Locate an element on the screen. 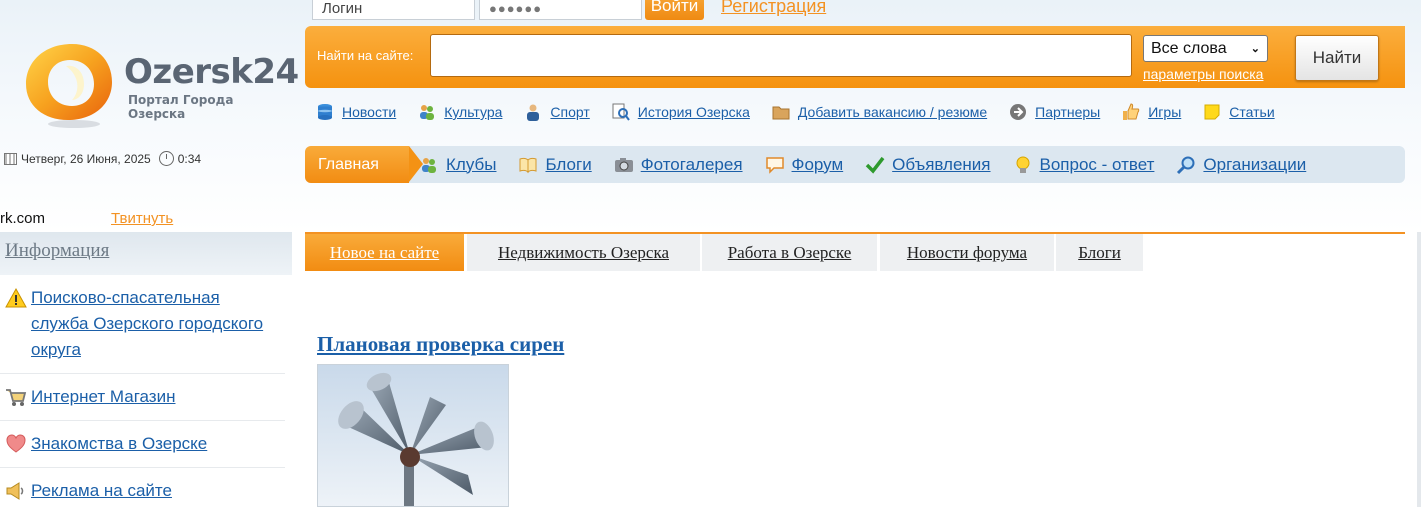 The height and width of the screenshot is (507, 1421). search-label: Найти на сайте: is located at coordinates (365, 55).